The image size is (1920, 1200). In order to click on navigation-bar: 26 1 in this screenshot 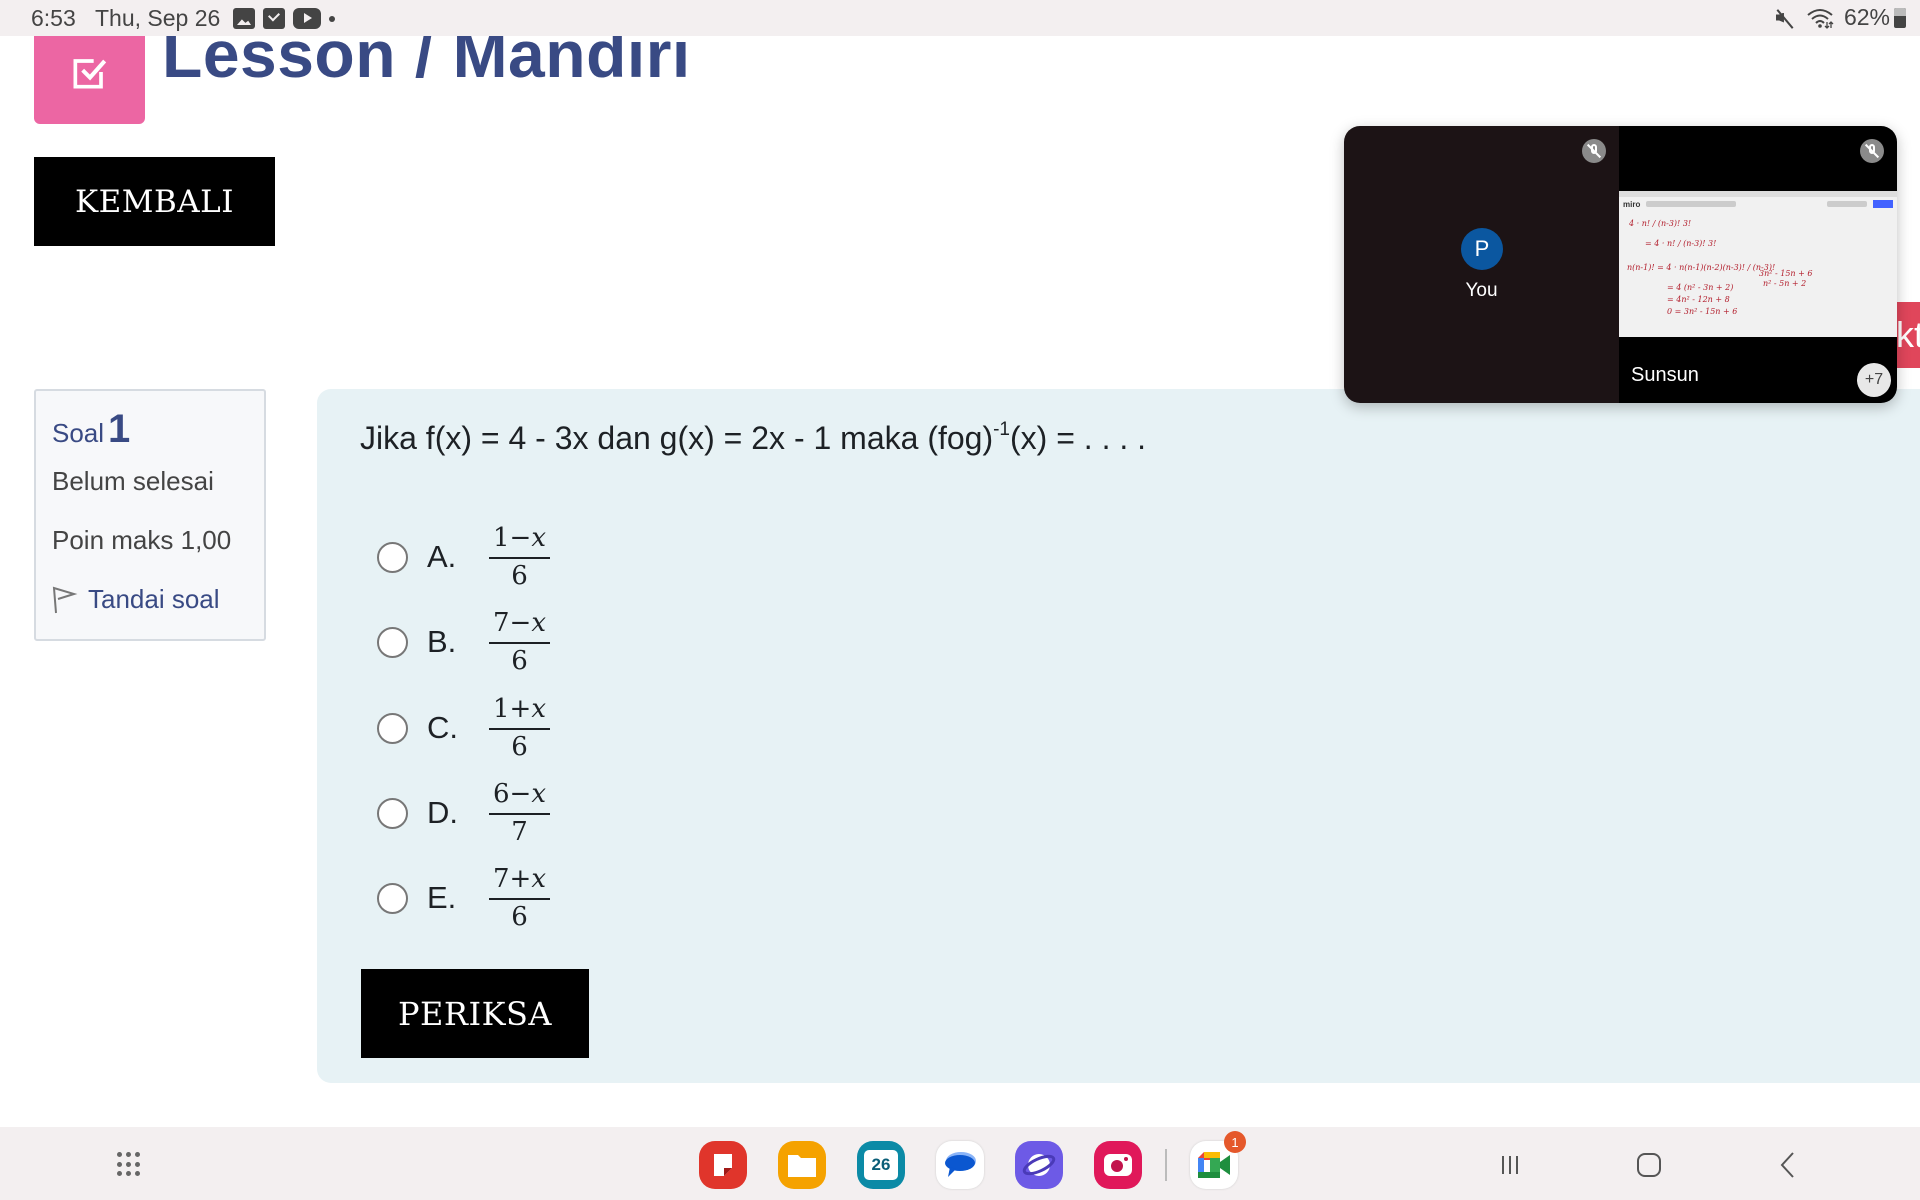, I will do `click(960, 1163)`.